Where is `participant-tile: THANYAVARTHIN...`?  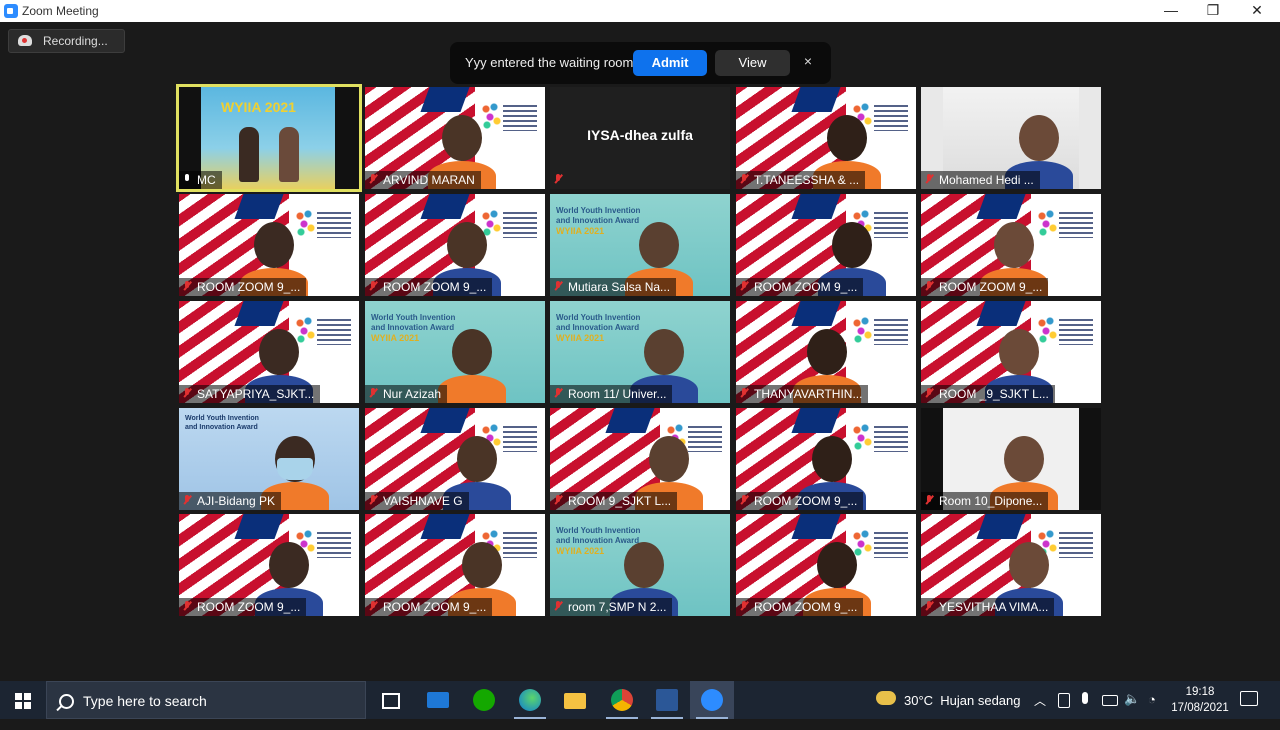 participant-tile: THANYAVARTHIN... is located at coordinates (826, 352).